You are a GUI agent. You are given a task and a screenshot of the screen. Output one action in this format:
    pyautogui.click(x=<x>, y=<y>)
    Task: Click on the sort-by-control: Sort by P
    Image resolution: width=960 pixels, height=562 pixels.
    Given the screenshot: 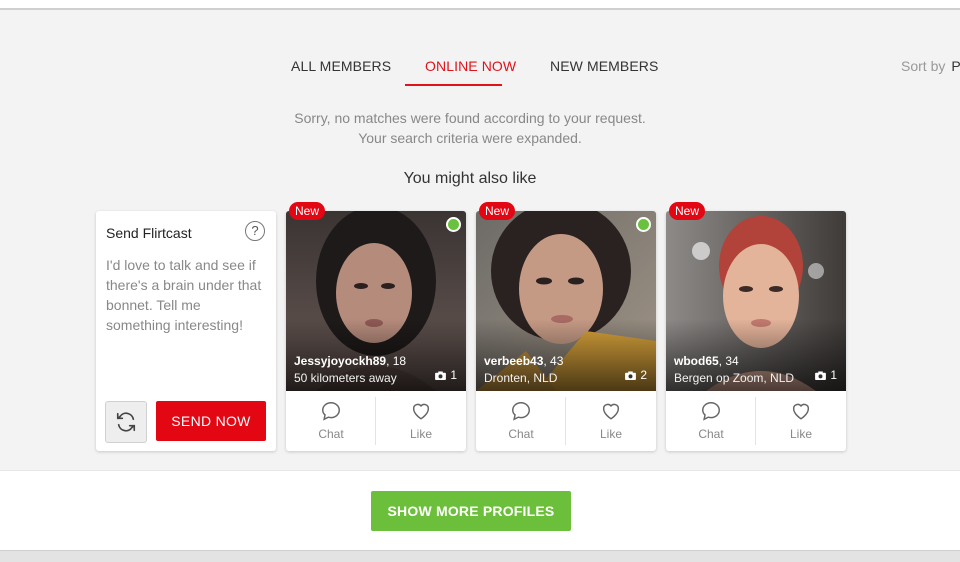 What is the action you would take?
    pyautogui.click(x=930, y=66)
    